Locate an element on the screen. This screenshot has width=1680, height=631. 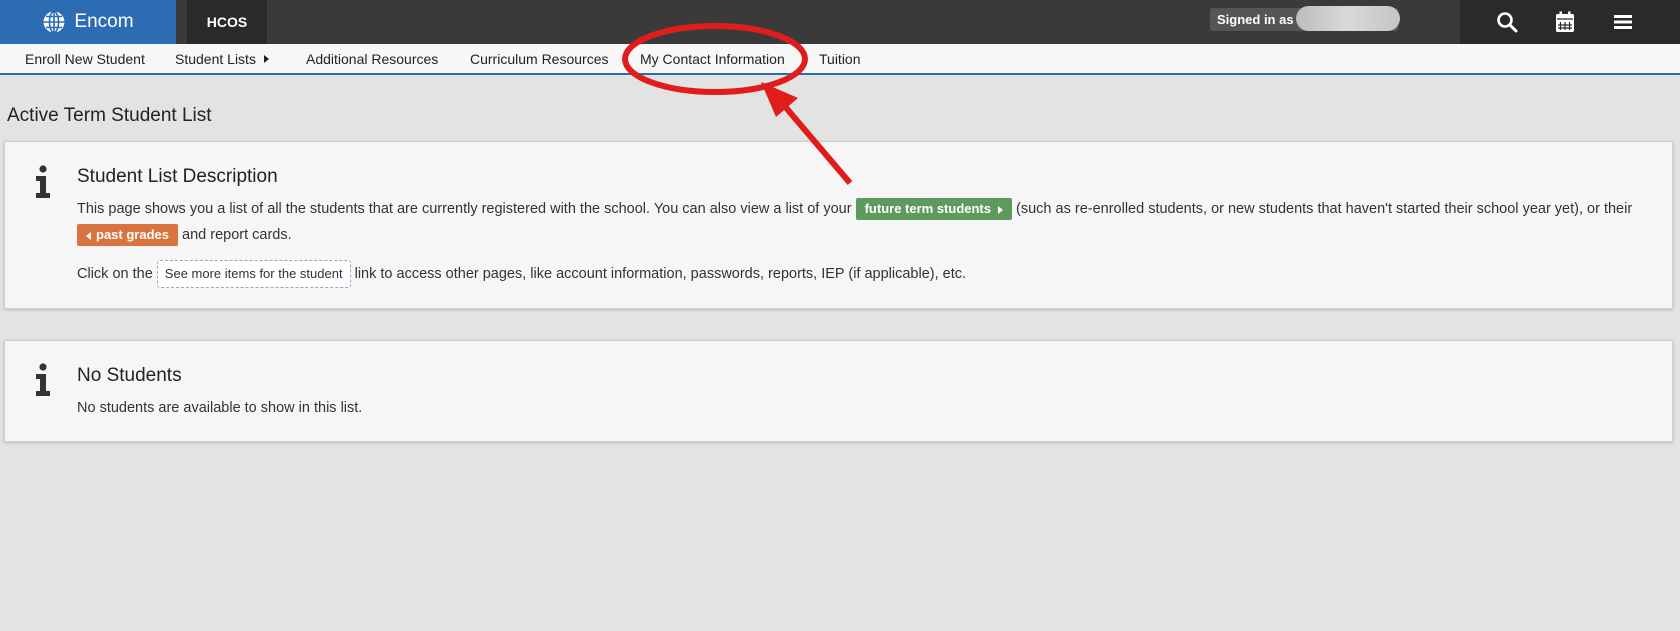
past-grades-button: past grades is located at coordinates (127, 235).